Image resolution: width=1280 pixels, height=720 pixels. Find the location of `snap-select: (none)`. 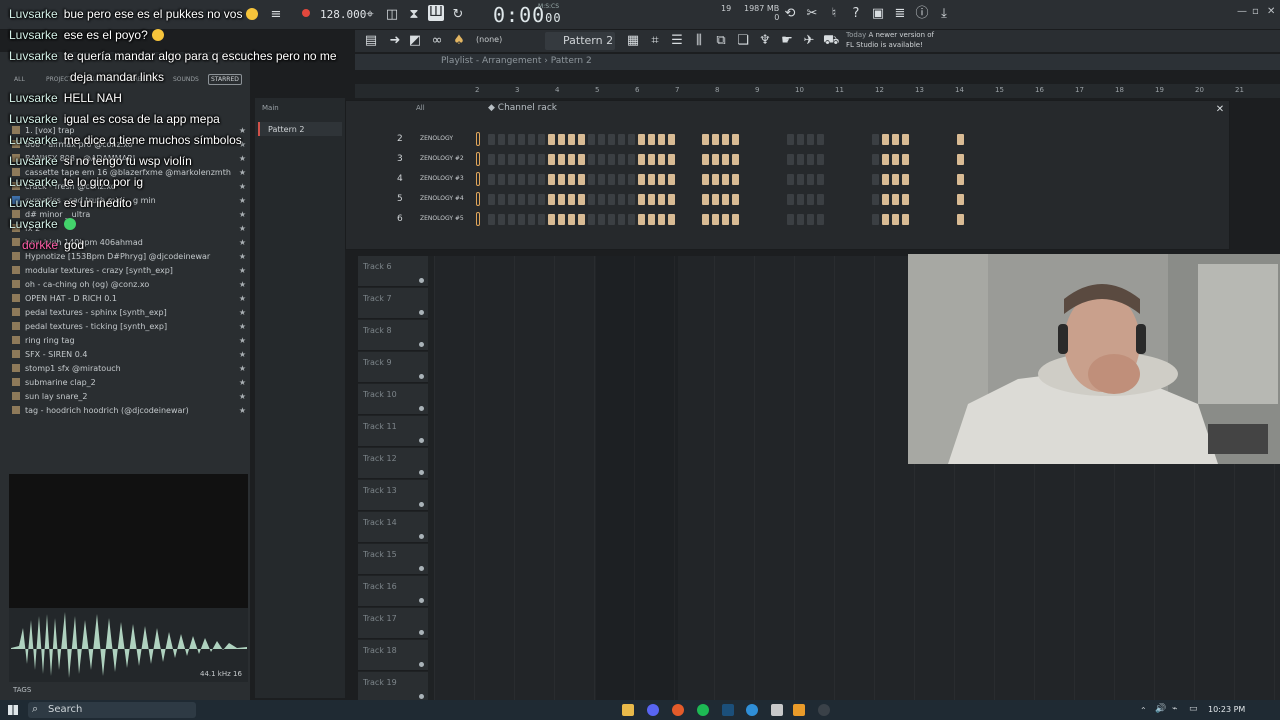

snap-select: (none) is located at coordinates (489, 39).